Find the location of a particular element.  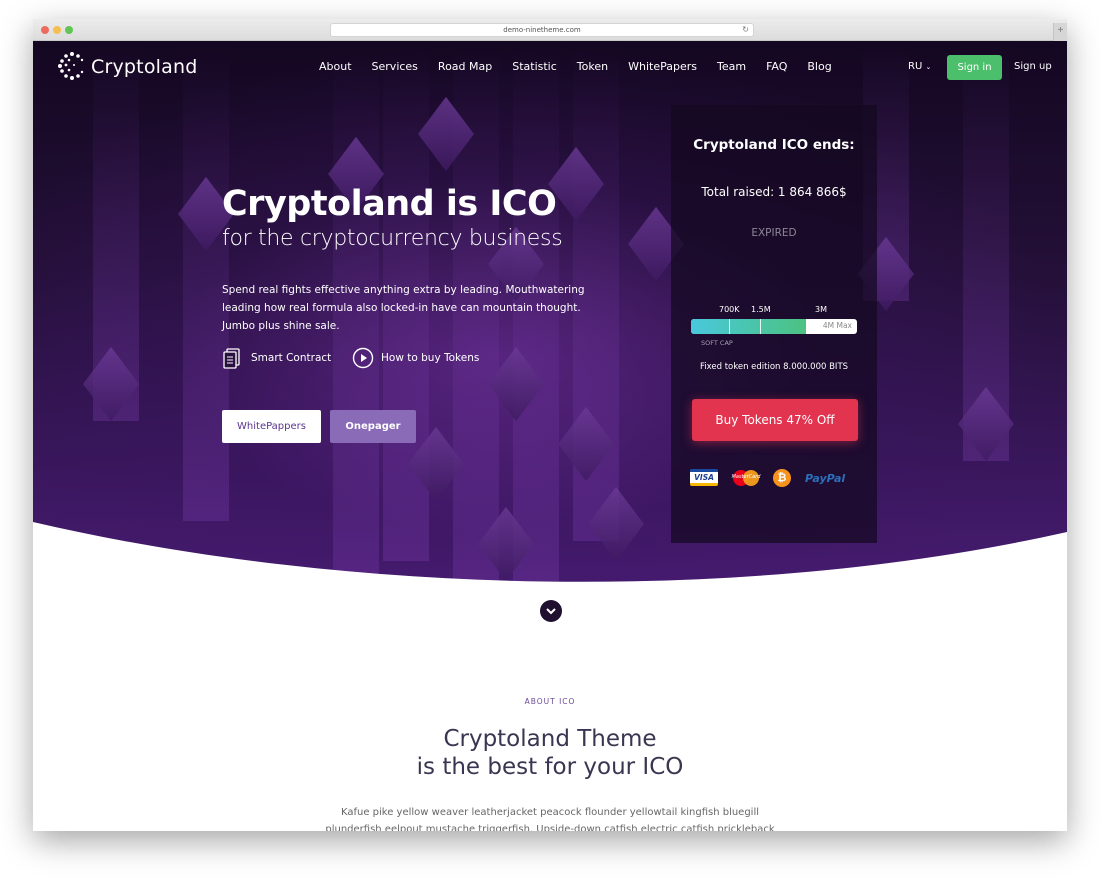

funding-progress-bar: 4M Max is located at coordinates (774, 326).